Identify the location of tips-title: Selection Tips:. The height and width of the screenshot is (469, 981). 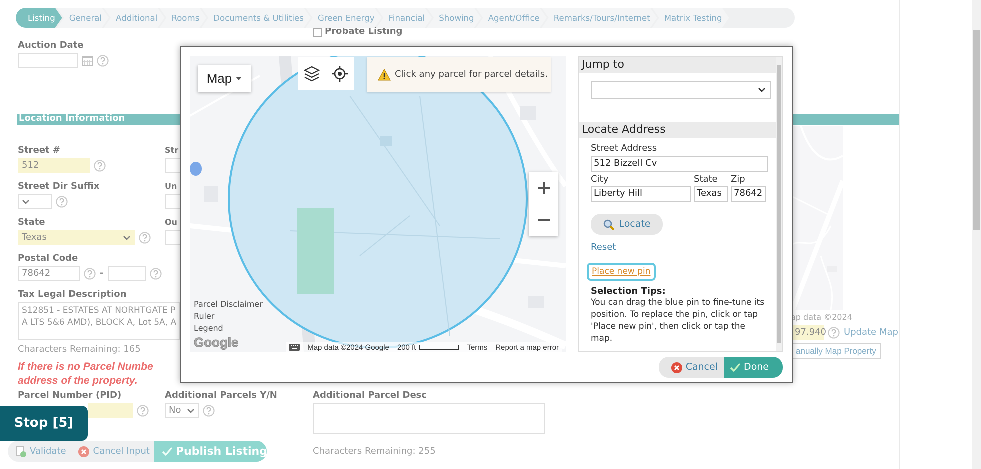
(629, 292).